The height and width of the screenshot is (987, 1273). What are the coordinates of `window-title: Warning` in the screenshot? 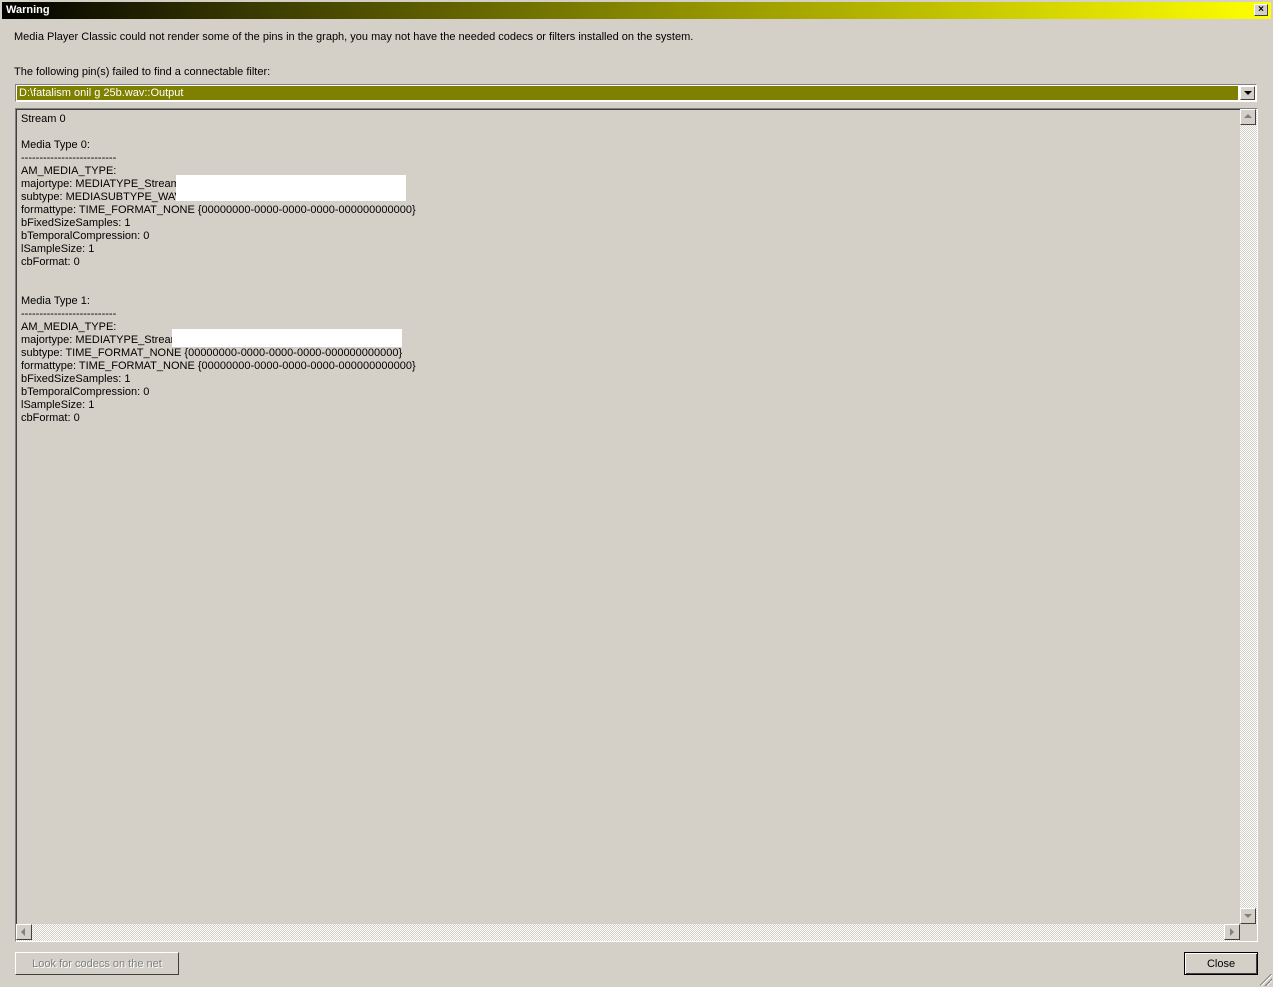 It's located at (28, 10).